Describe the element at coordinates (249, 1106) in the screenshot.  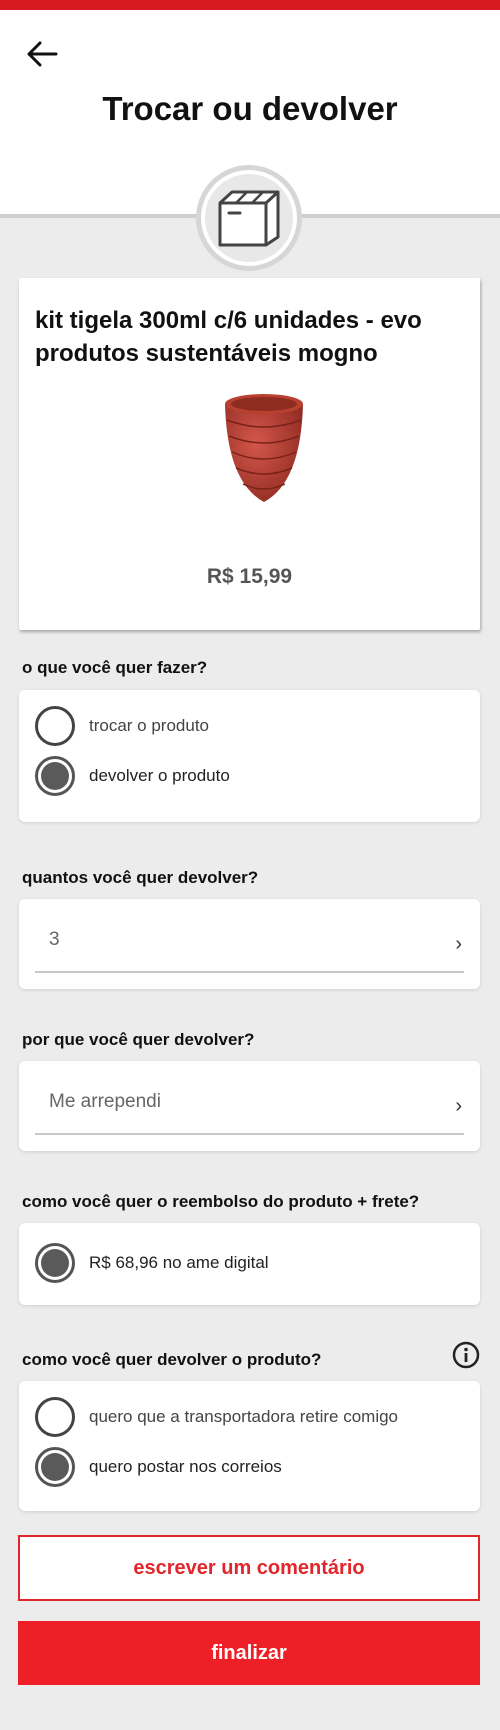
I see `reason-select: Me arrependi ›` at that location.